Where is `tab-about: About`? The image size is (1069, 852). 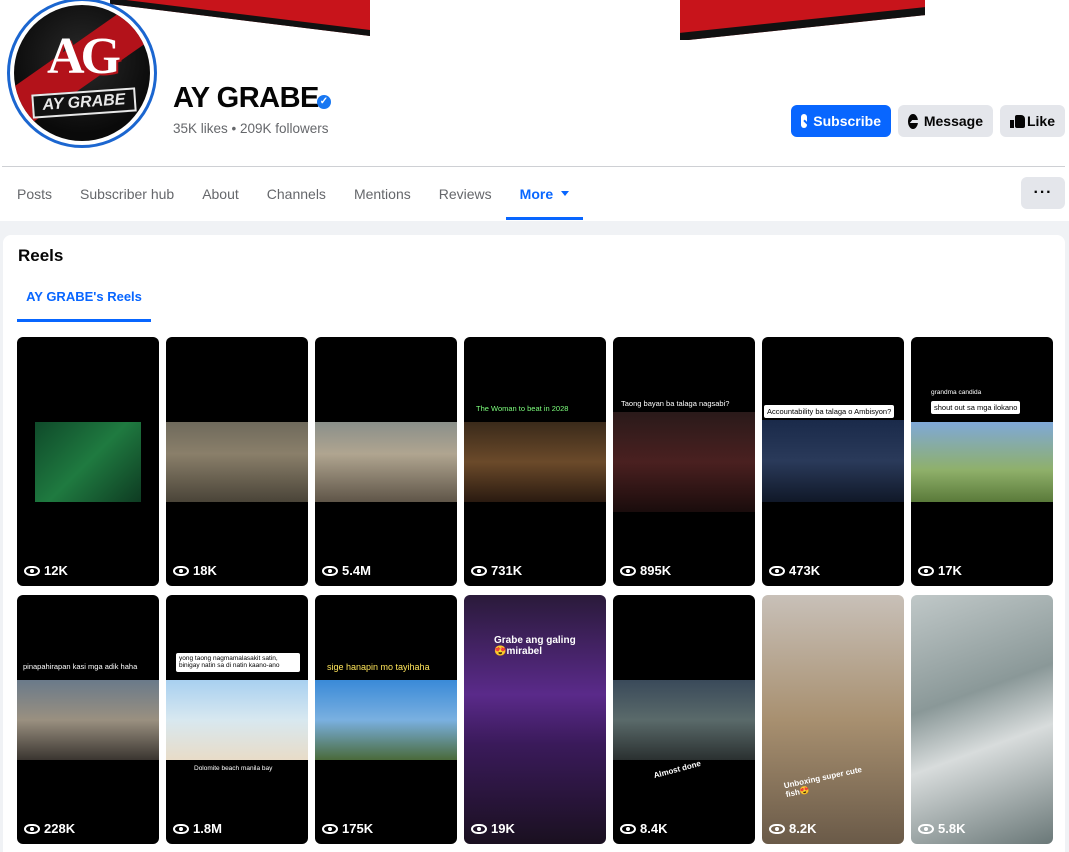 tab-about: About is located at coordinates (220, 193).